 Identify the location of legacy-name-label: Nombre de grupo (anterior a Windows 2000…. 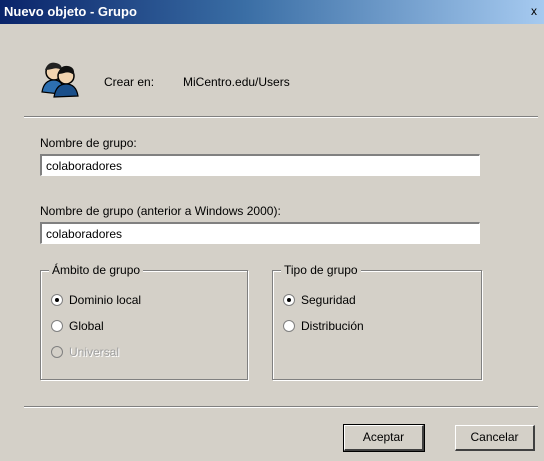
(160, 211).